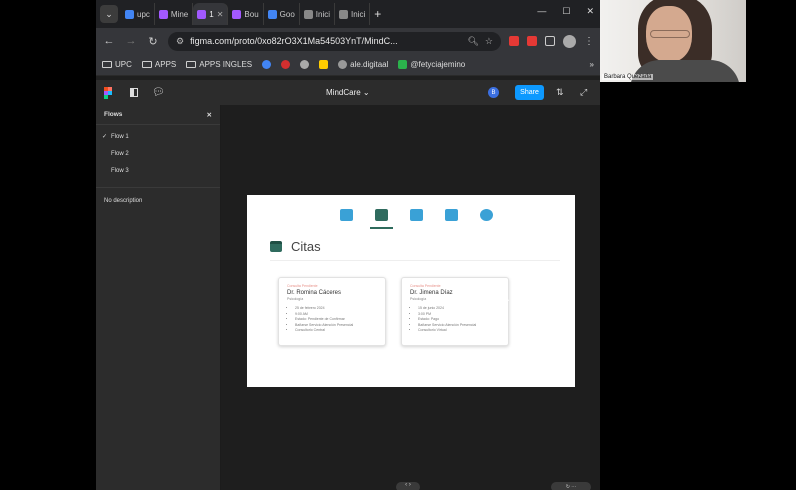  What do you see at coordinates (592, 64) in the screenshot?
I see `more-bookmarks-icon: »` at bounding box center [592, 64].